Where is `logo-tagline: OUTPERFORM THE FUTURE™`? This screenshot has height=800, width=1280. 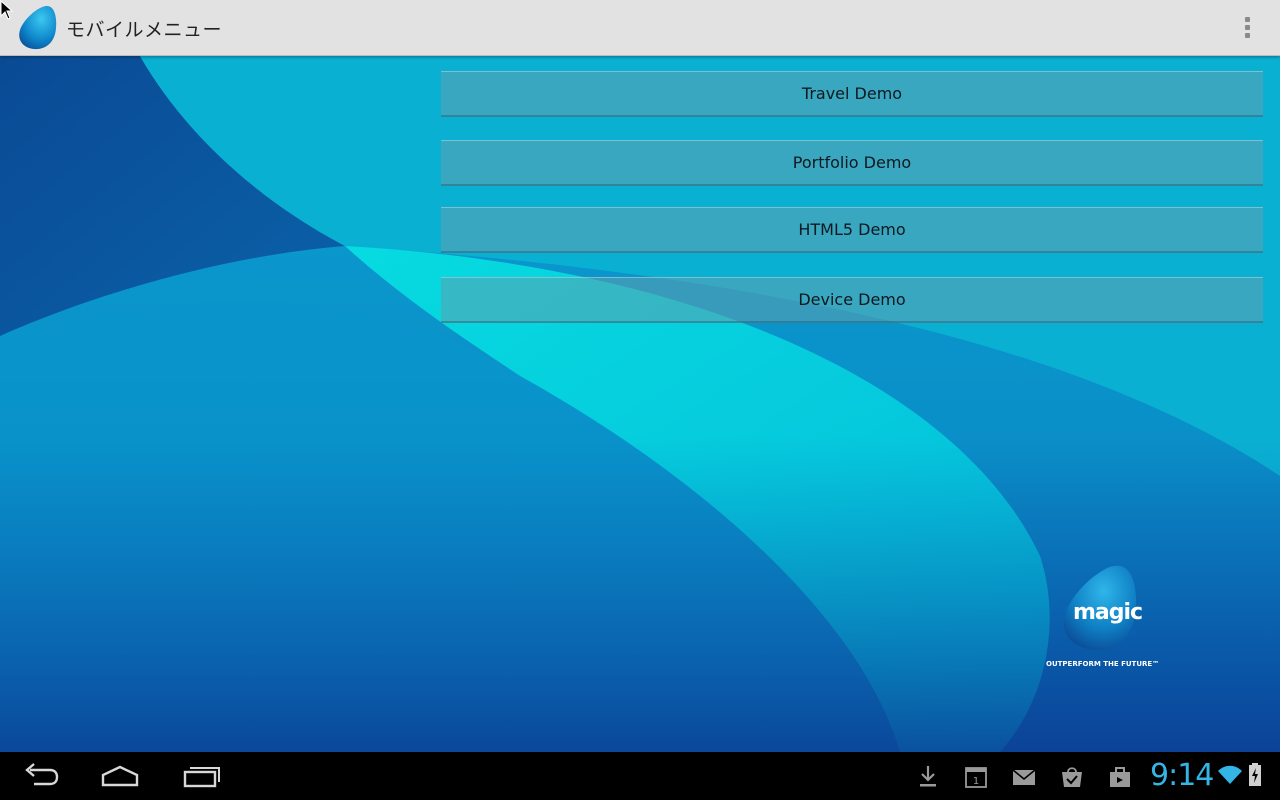 logo-tagline: OUTPERFORM THE FUTURE™ is located at coordinates (1103, 664).